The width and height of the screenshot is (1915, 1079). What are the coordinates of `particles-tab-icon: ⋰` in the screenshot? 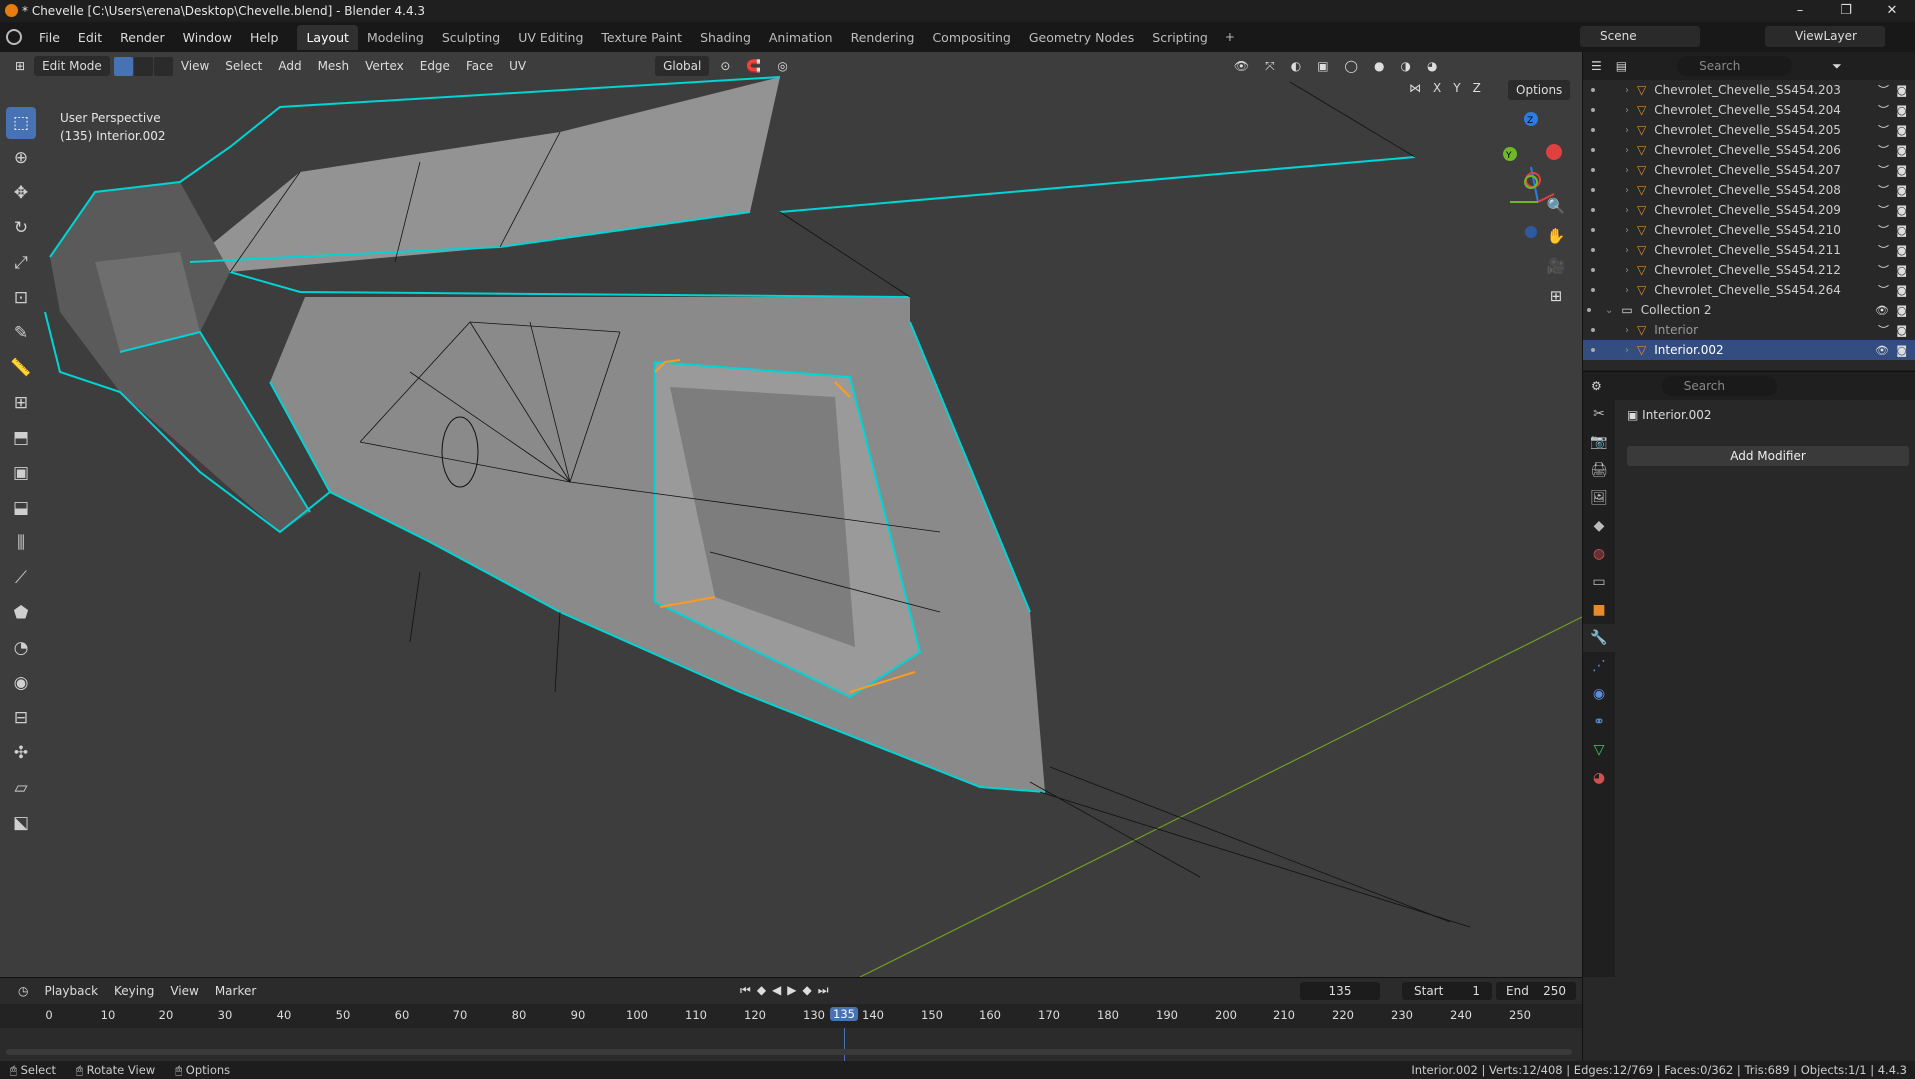 It's located at (1599, 666).